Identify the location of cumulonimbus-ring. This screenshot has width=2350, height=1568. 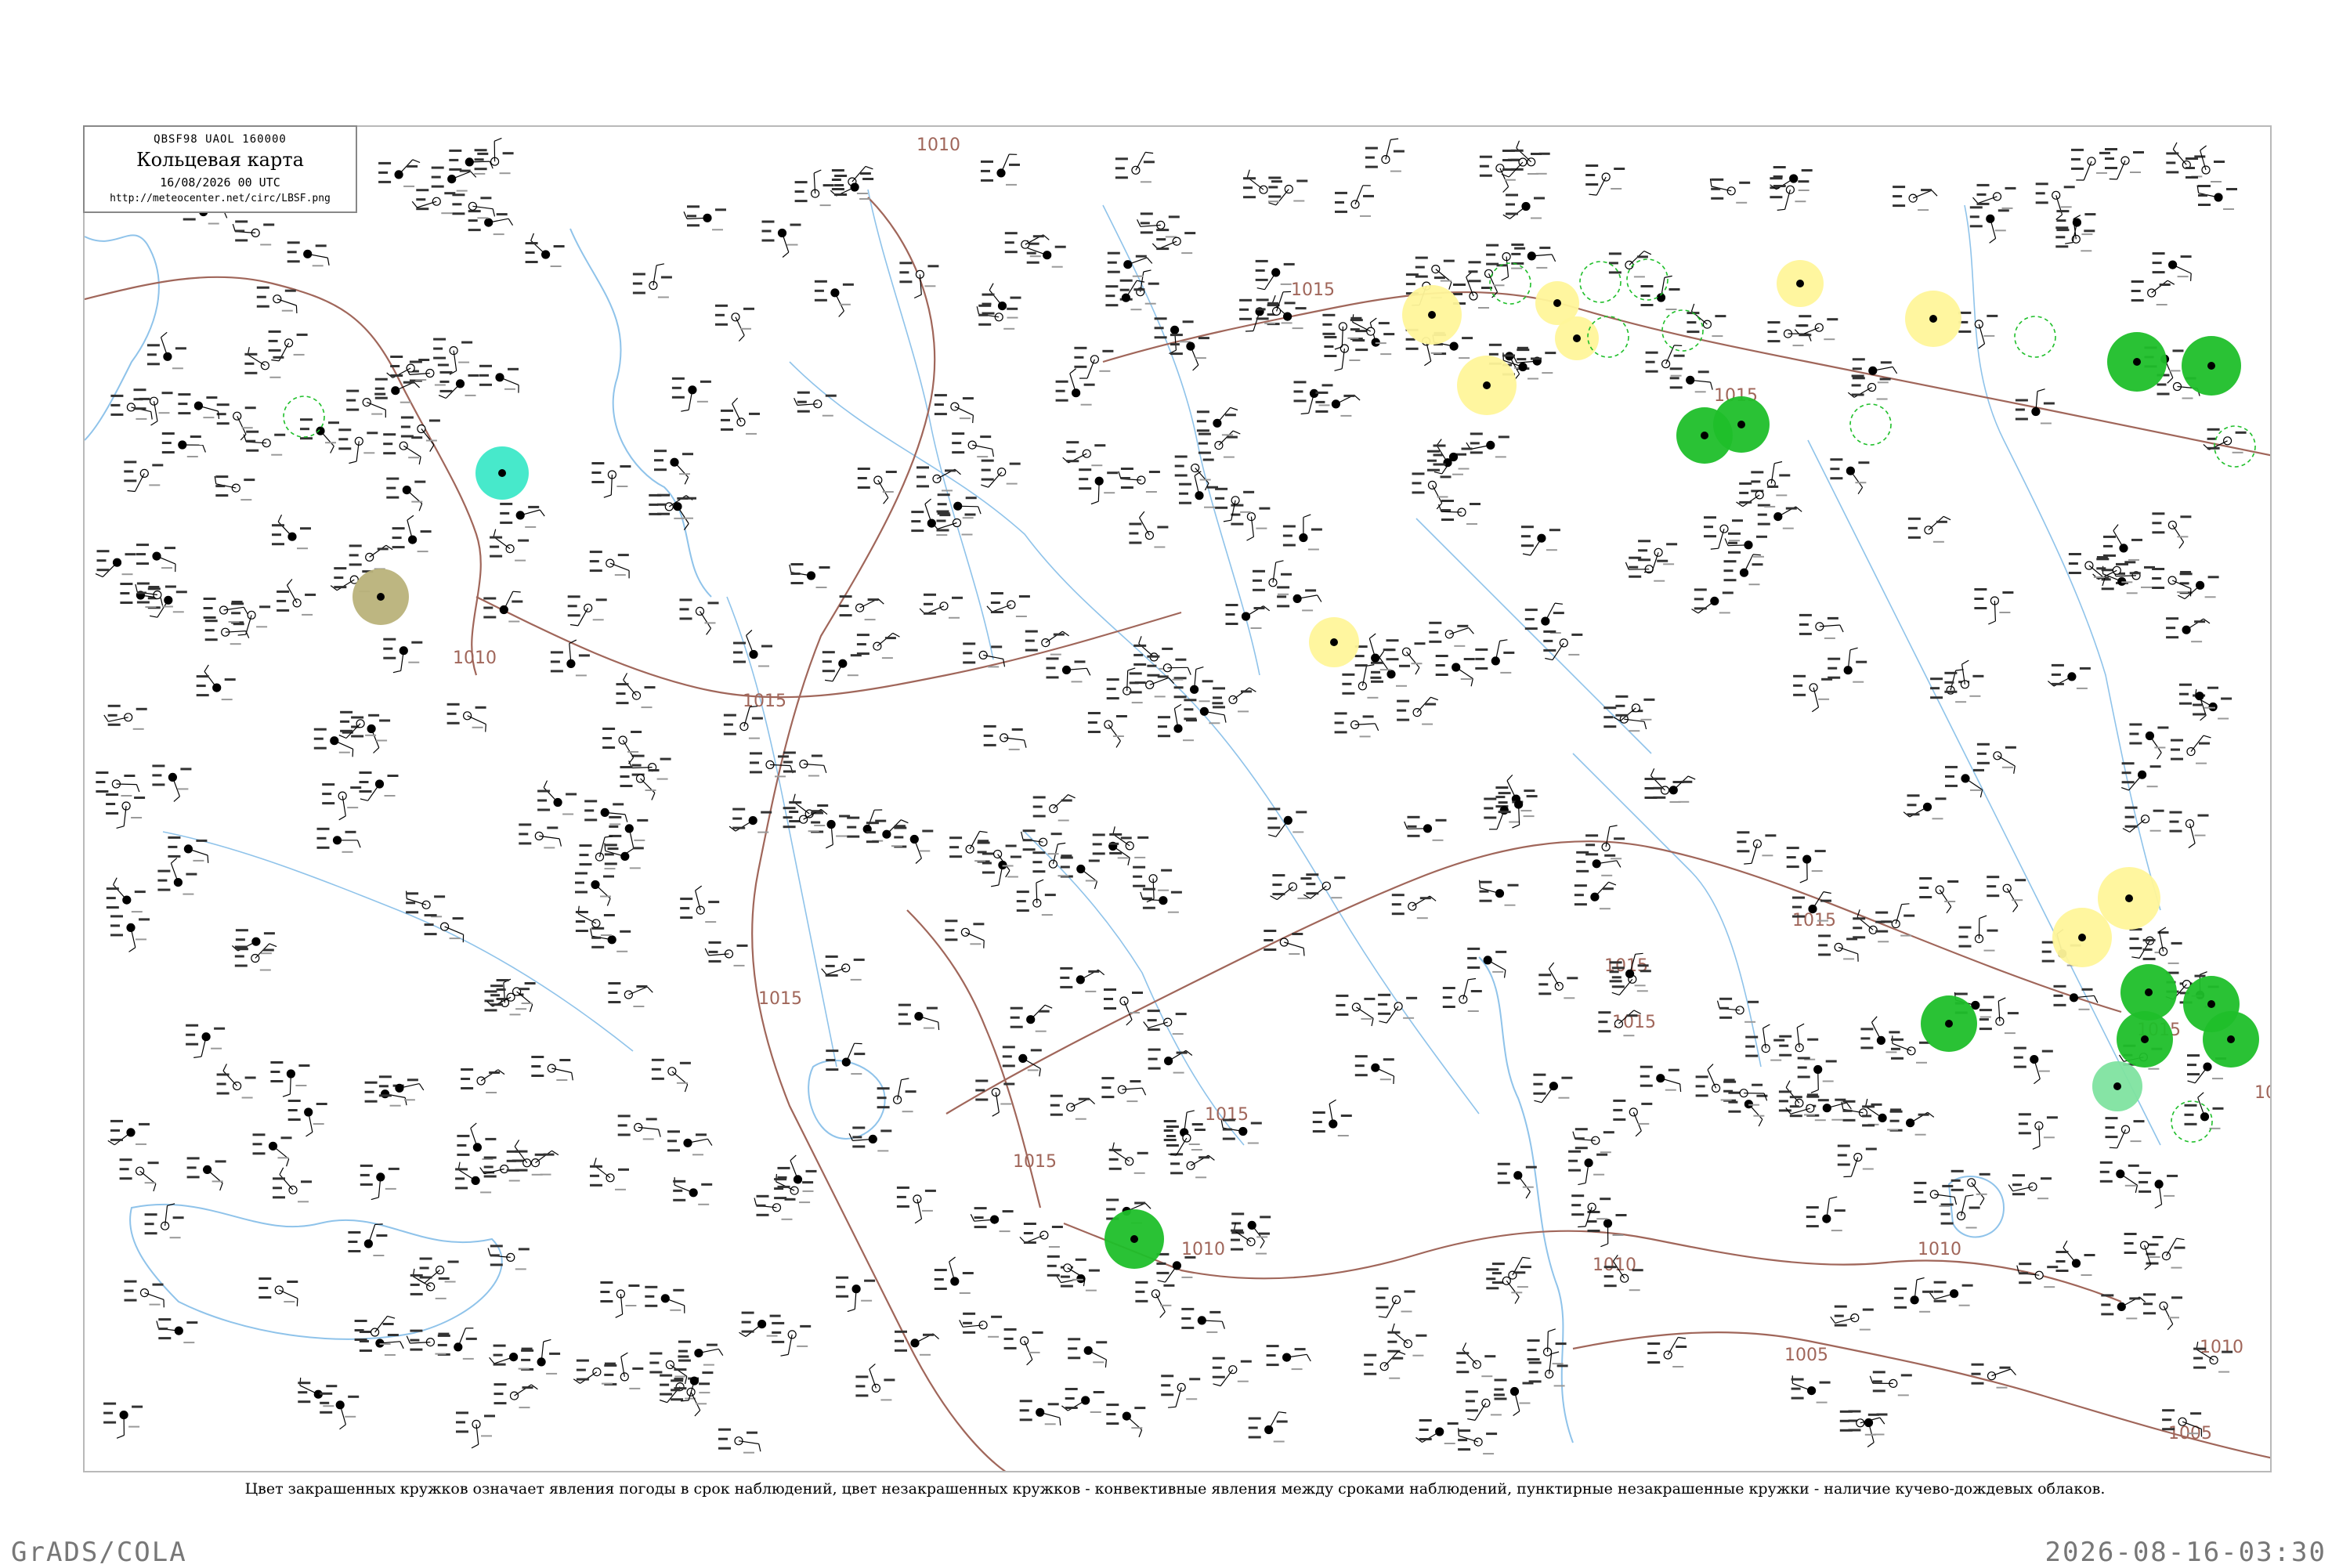
(2035, 336).